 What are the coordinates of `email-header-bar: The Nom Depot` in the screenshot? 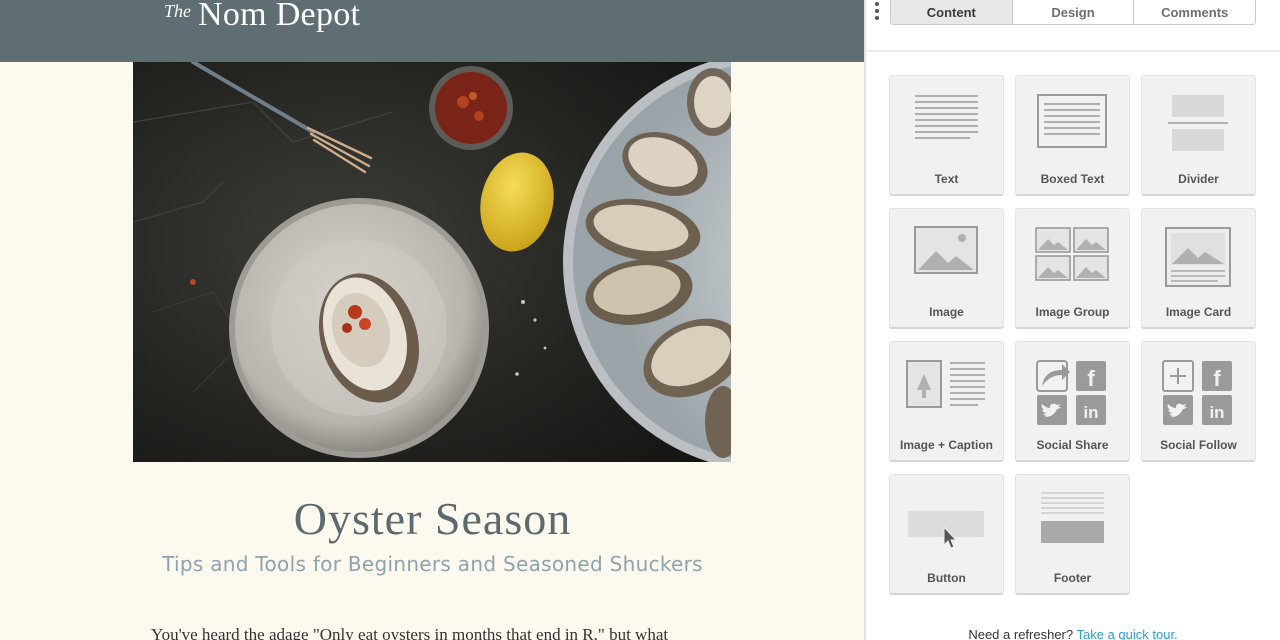 It's located at (432, 31).